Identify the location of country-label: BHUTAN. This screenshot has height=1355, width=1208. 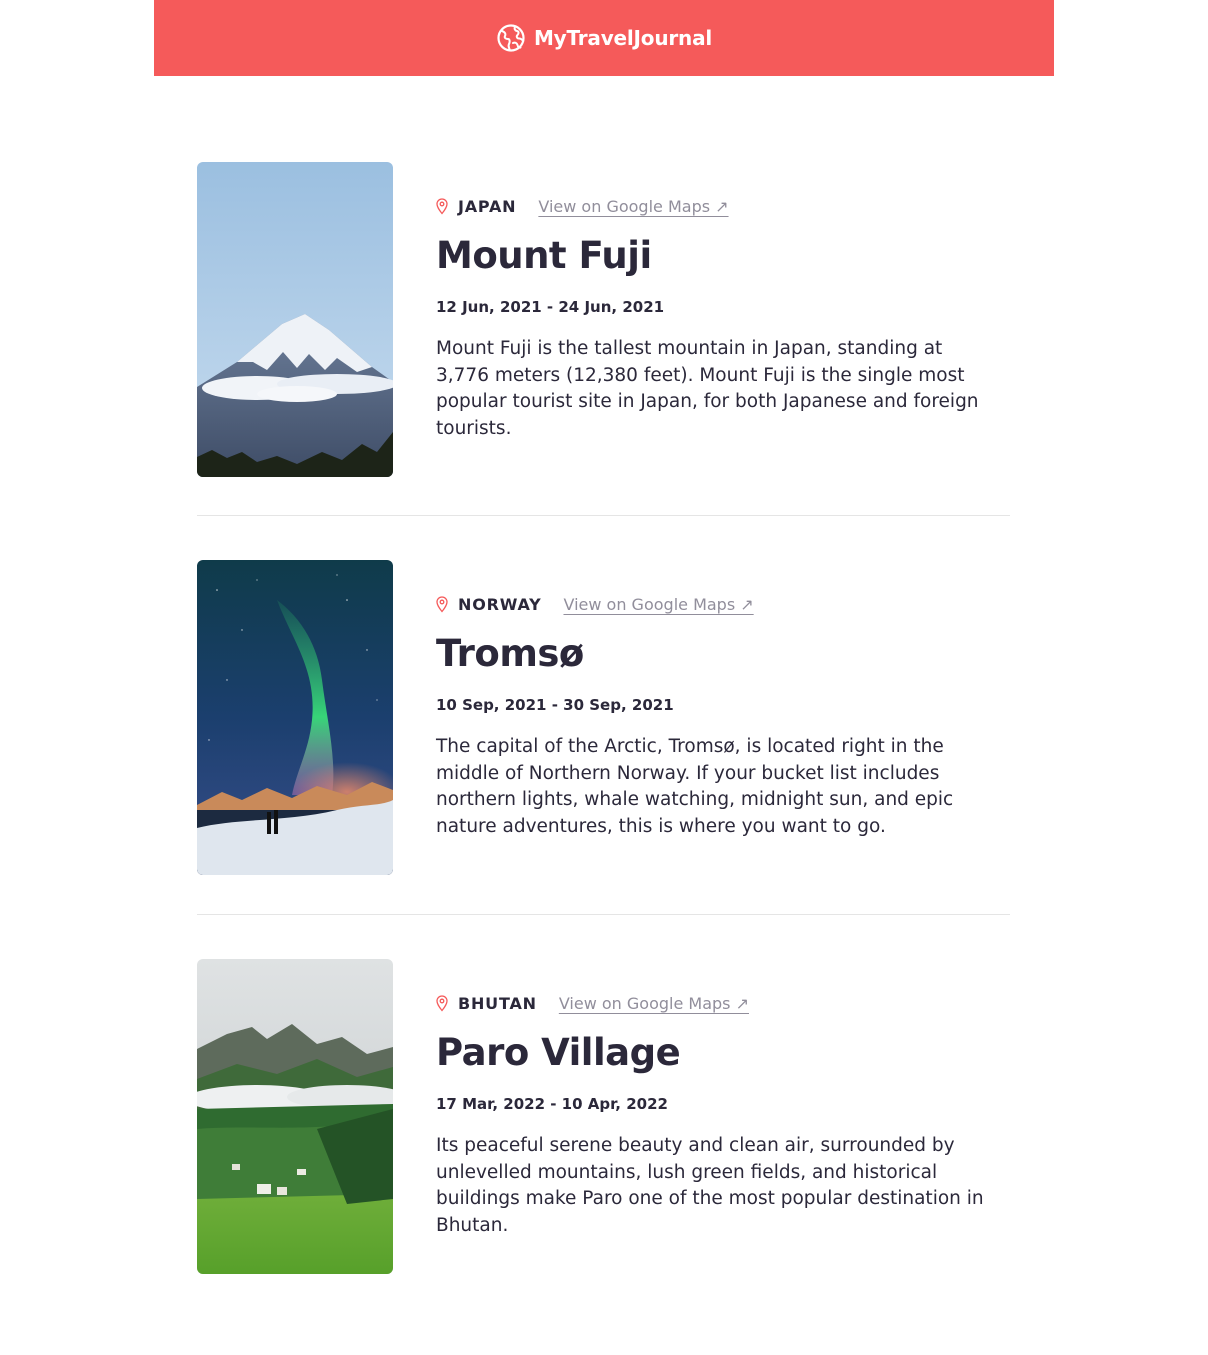
(497, 1003).